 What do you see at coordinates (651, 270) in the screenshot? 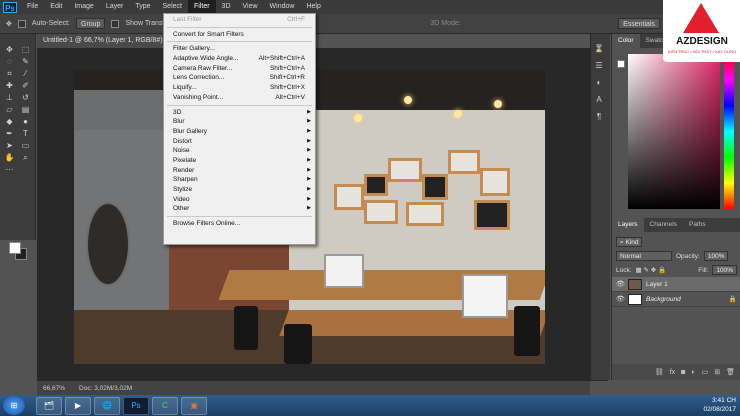
I see `lock-icons: ▦ ✎ ✥ 🔒` at bounding box center [651, 270].